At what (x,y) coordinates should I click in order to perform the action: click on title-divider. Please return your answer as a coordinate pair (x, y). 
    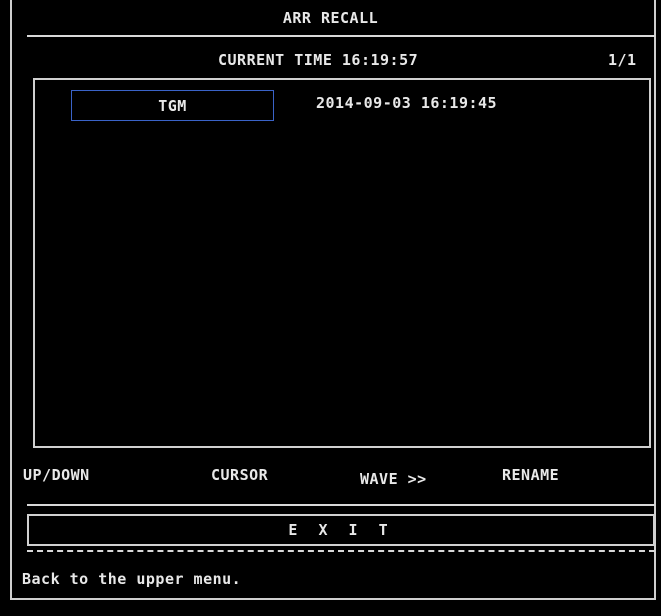
    Looking at the image, I should click on (341, 36).